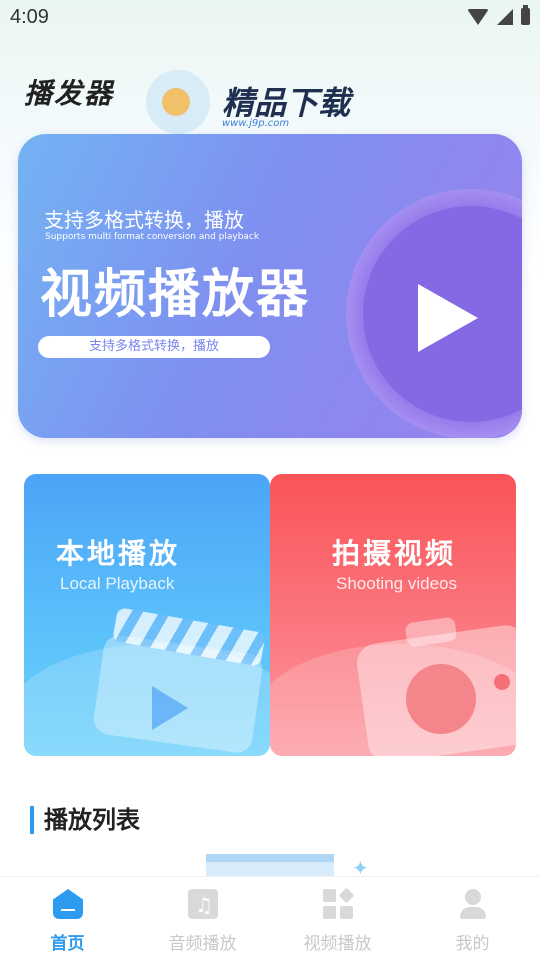 The image size is (540, 961). Describe the element at coordinates (202, 919) in the screenshot. I see `tab-audio-playback: ♫ 音频播放` at that location.